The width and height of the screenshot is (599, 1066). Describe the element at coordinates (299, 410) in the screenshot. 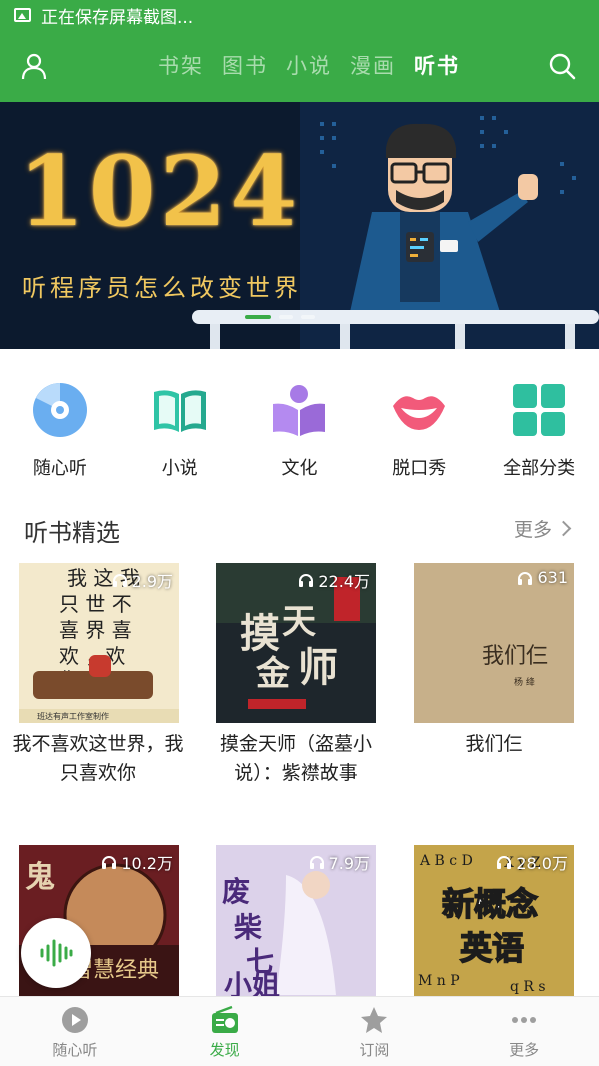

I see `reading-person-icon` at that location.